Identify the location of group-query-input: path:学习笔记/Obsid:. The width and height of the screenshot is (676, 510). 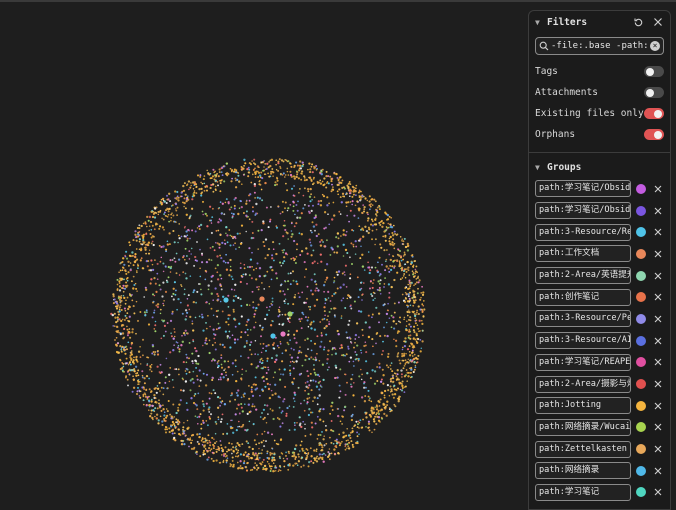
(583, 211).